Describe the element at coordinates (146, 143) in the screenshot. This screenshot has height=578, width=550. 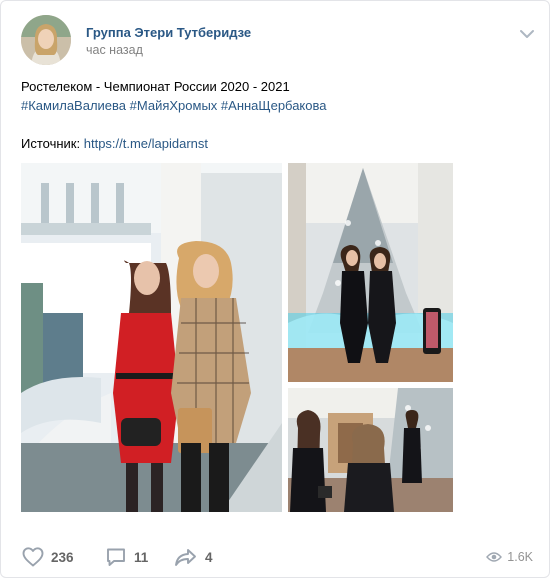
I see `source-link: https://t.me/lapidarnst` at that location.